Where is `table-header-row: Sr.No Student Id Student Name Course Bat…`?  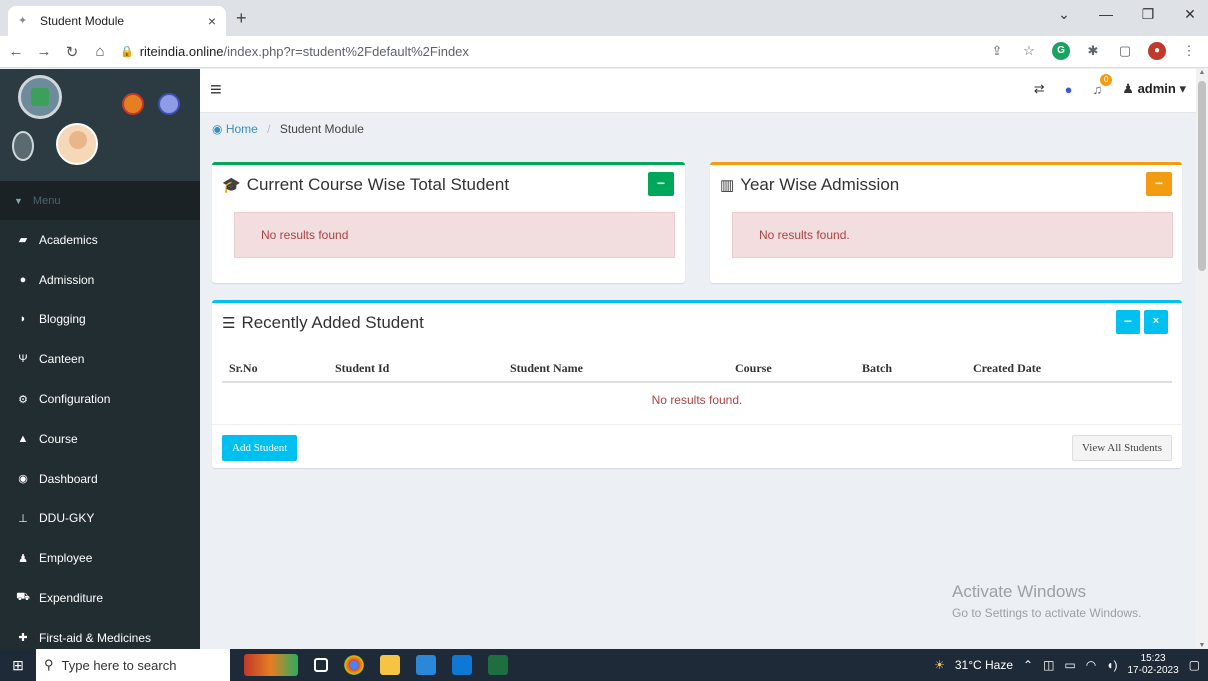 table-header-row: Sr.No Student Id Student Name Course Bat… is located at coordinates (697, 369).